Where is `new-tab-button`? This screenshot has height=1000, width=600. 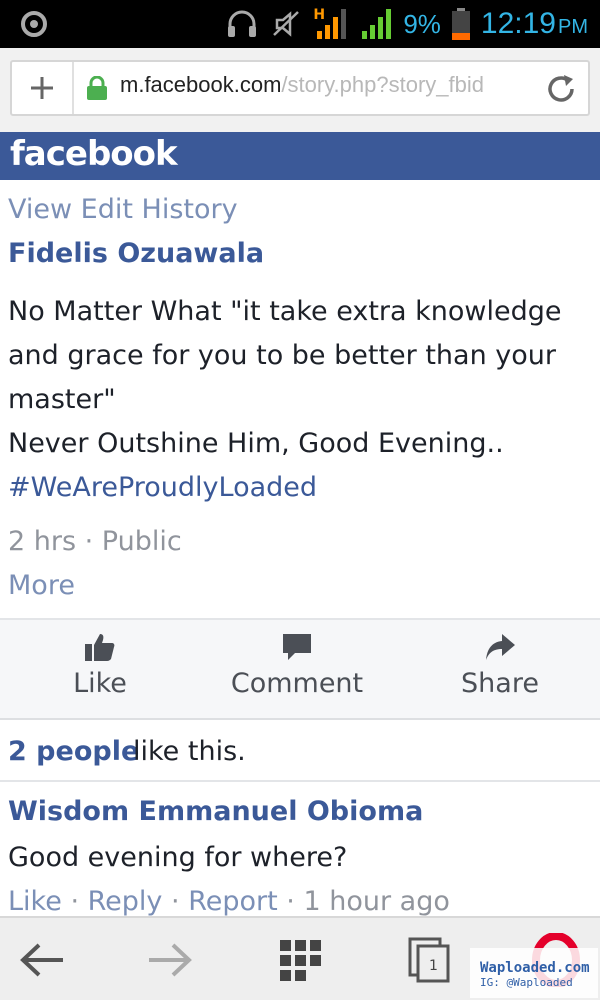
new-tab-button is located at coordinates (43, 88).